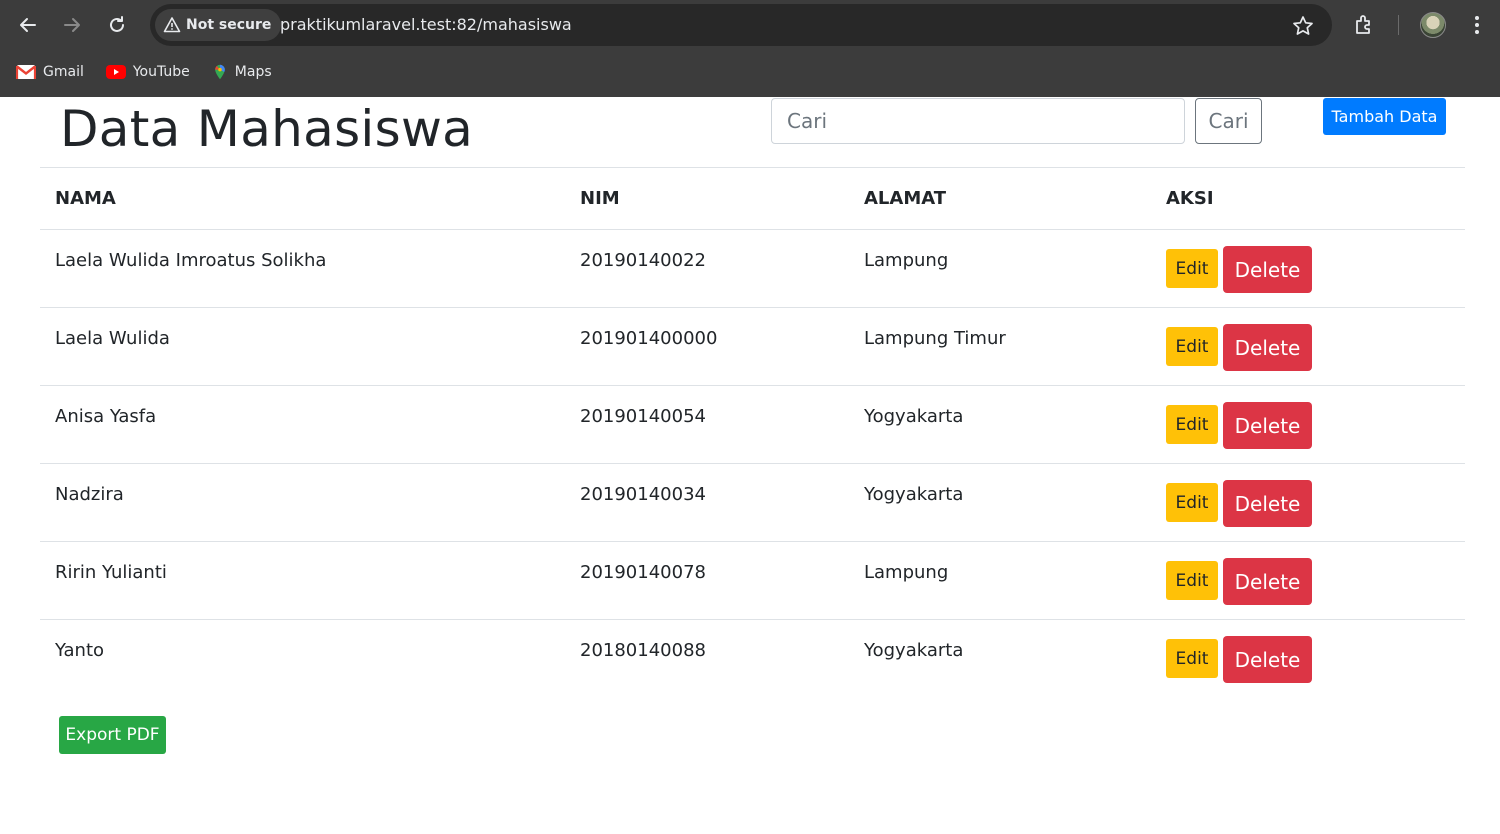 This screenshot has width=1500, height=834. What do you see at coordinates (426, 24) in the screenshot?
I see `url-text: praktikumlaravel.test:82/mahasiswa` at bounding box center [426, 24].